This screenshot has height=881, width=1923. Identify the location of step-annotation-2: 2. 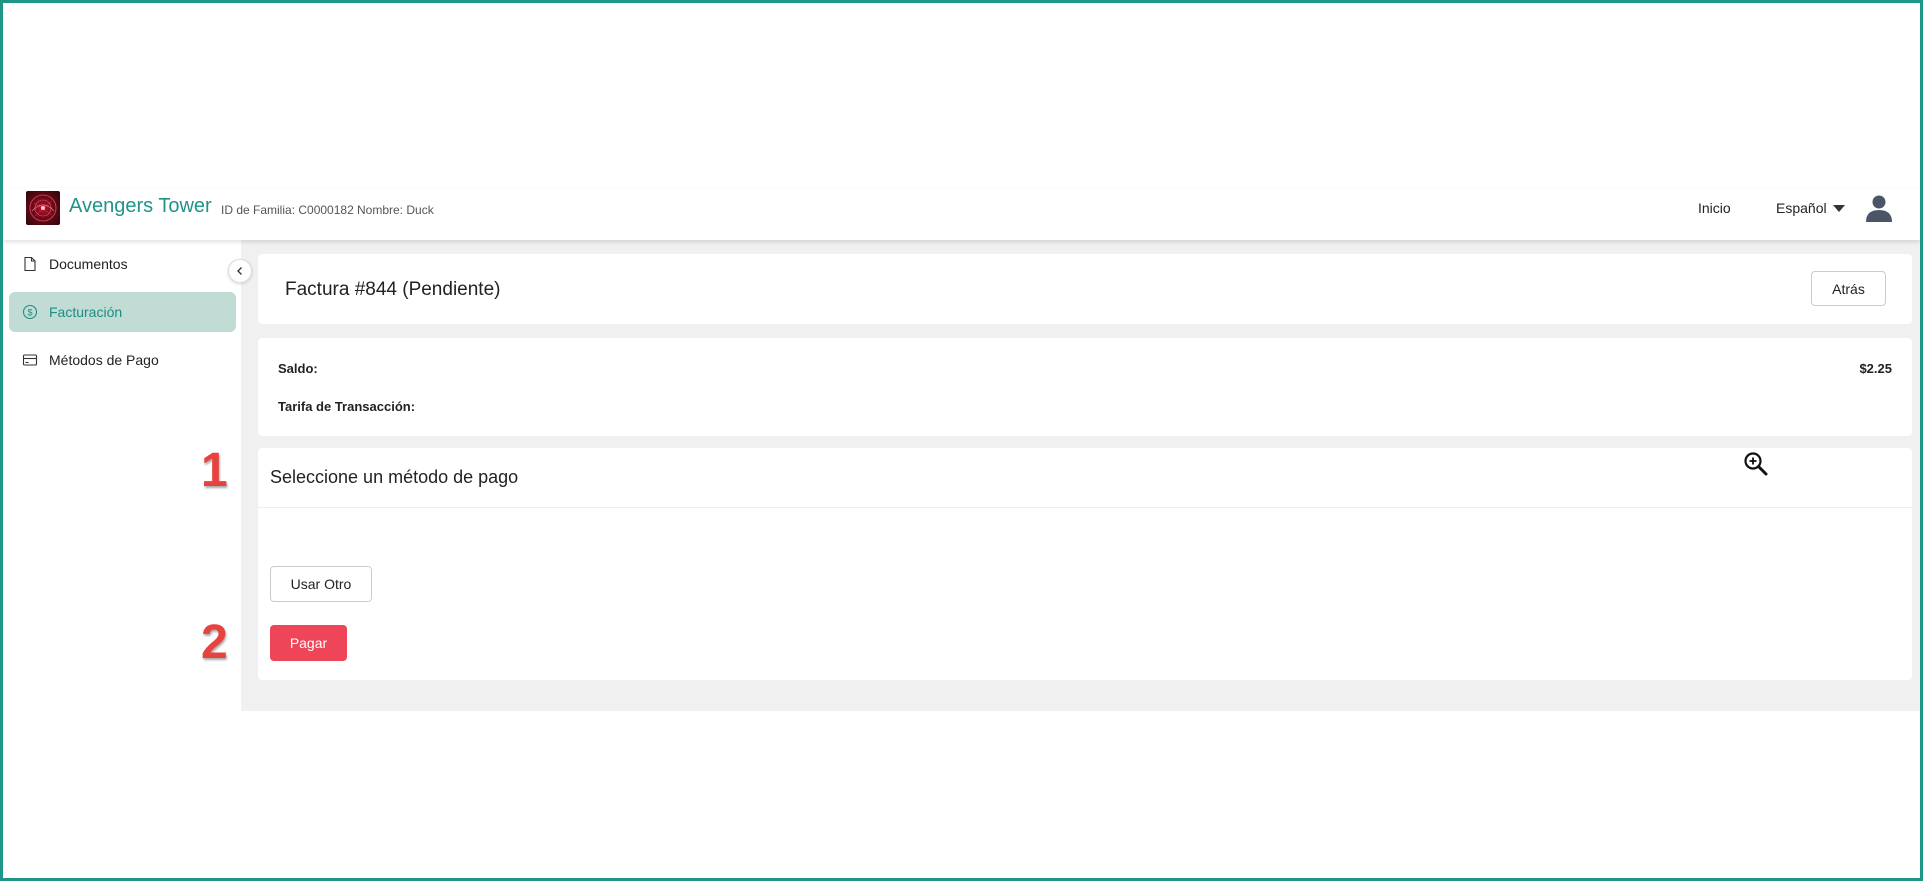
(214, 642).